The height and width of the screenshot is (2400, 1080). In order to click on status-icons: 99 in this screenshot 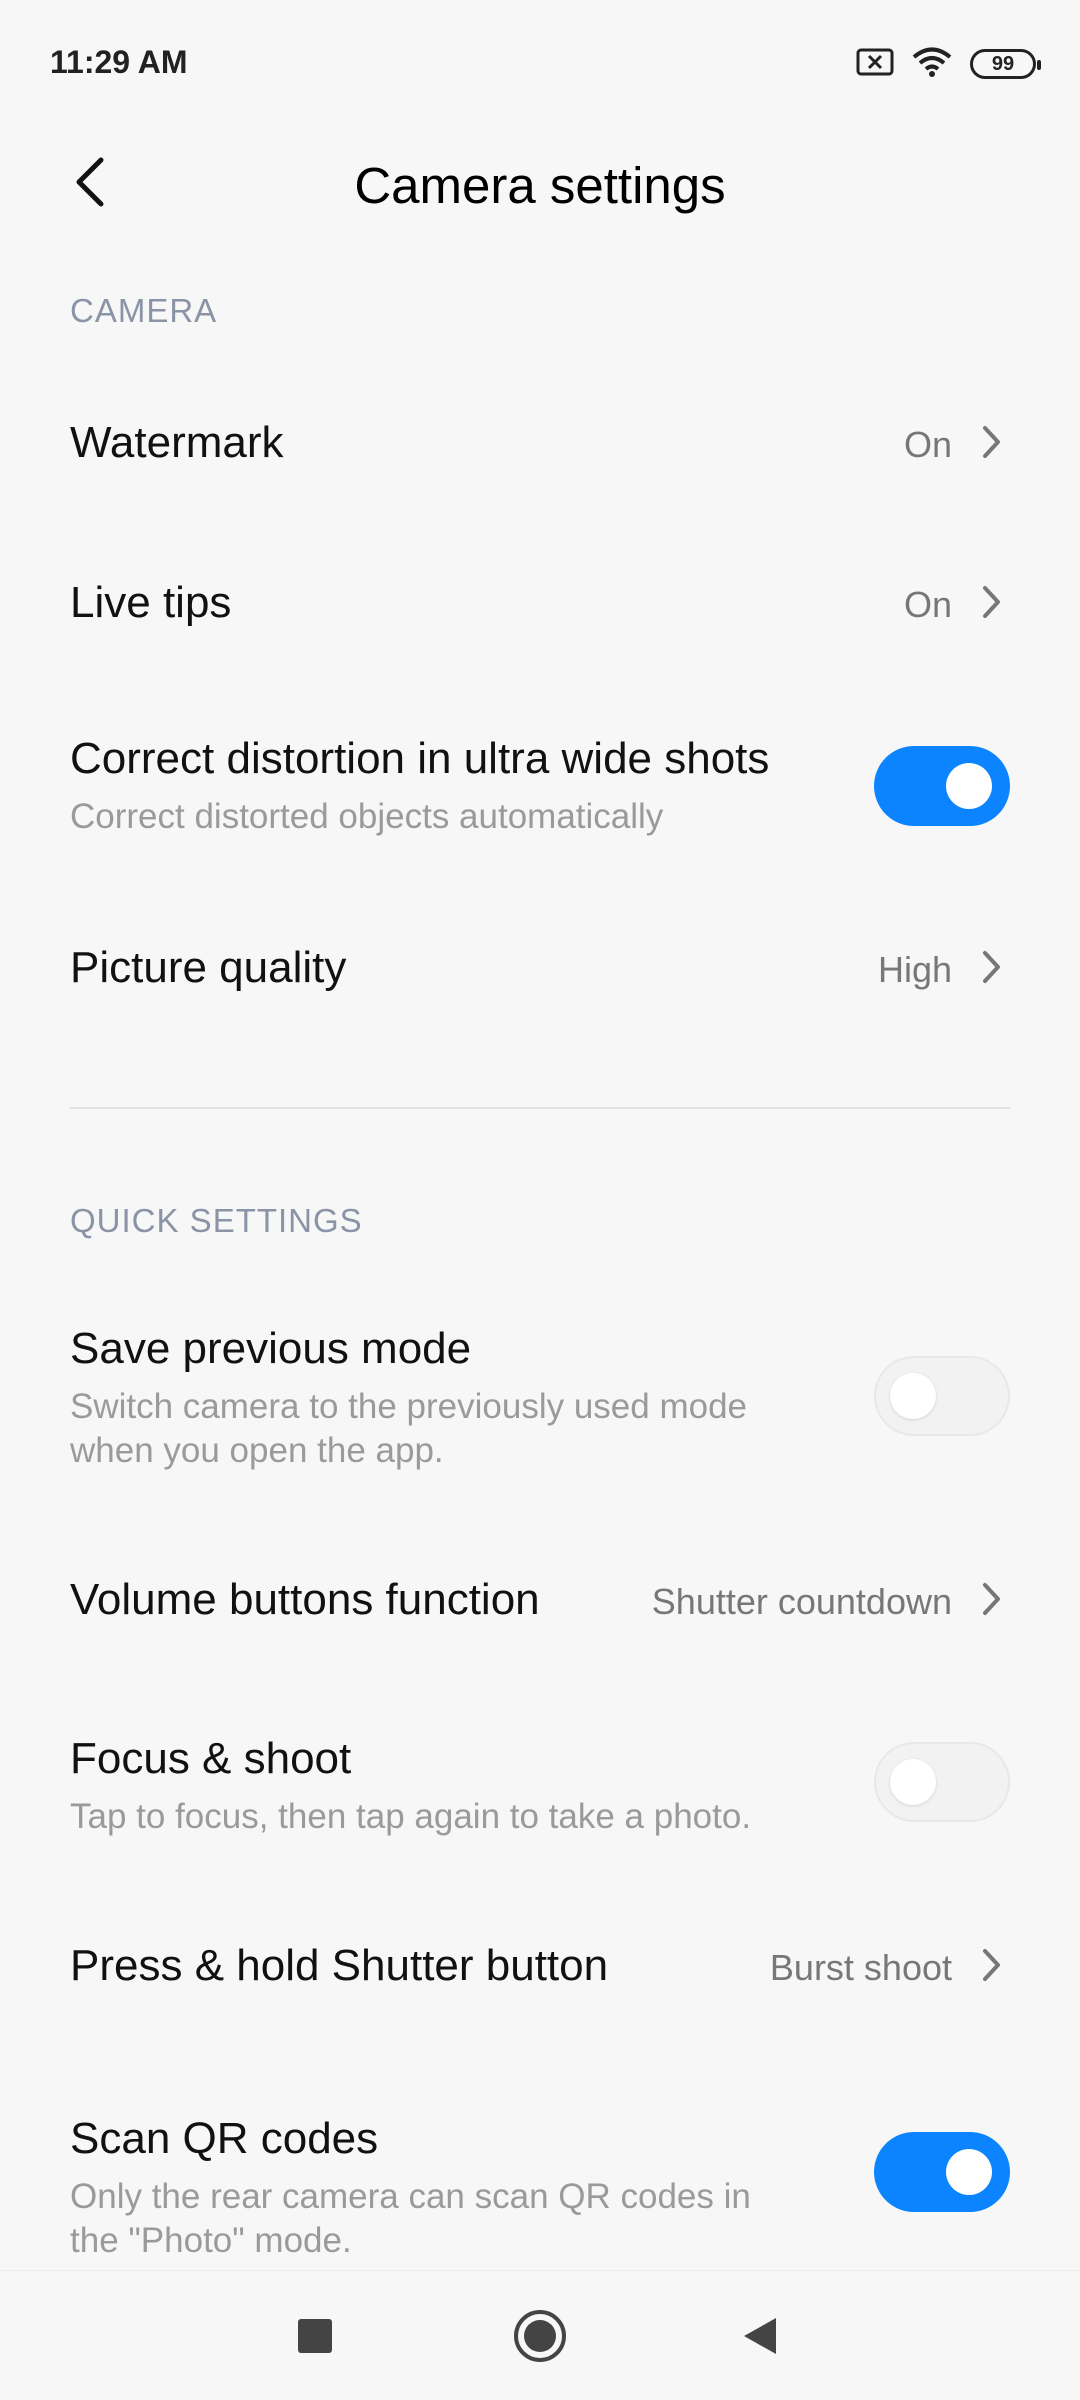, I will do `click(948, 64)`.